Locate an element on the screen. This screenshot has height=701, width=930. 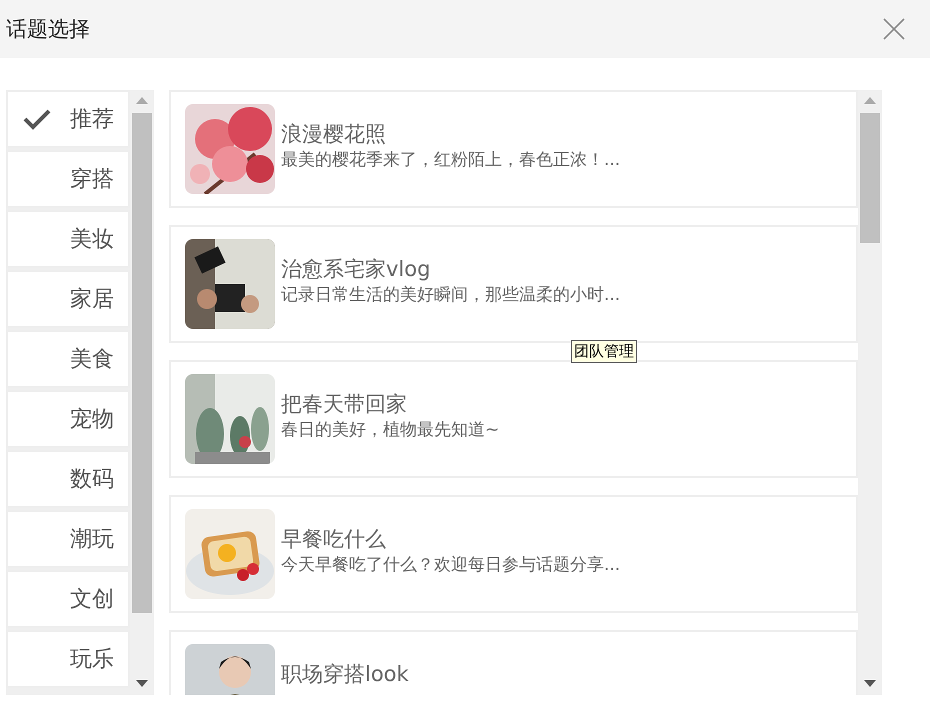
close-icon is located at coordinates (894, 29).